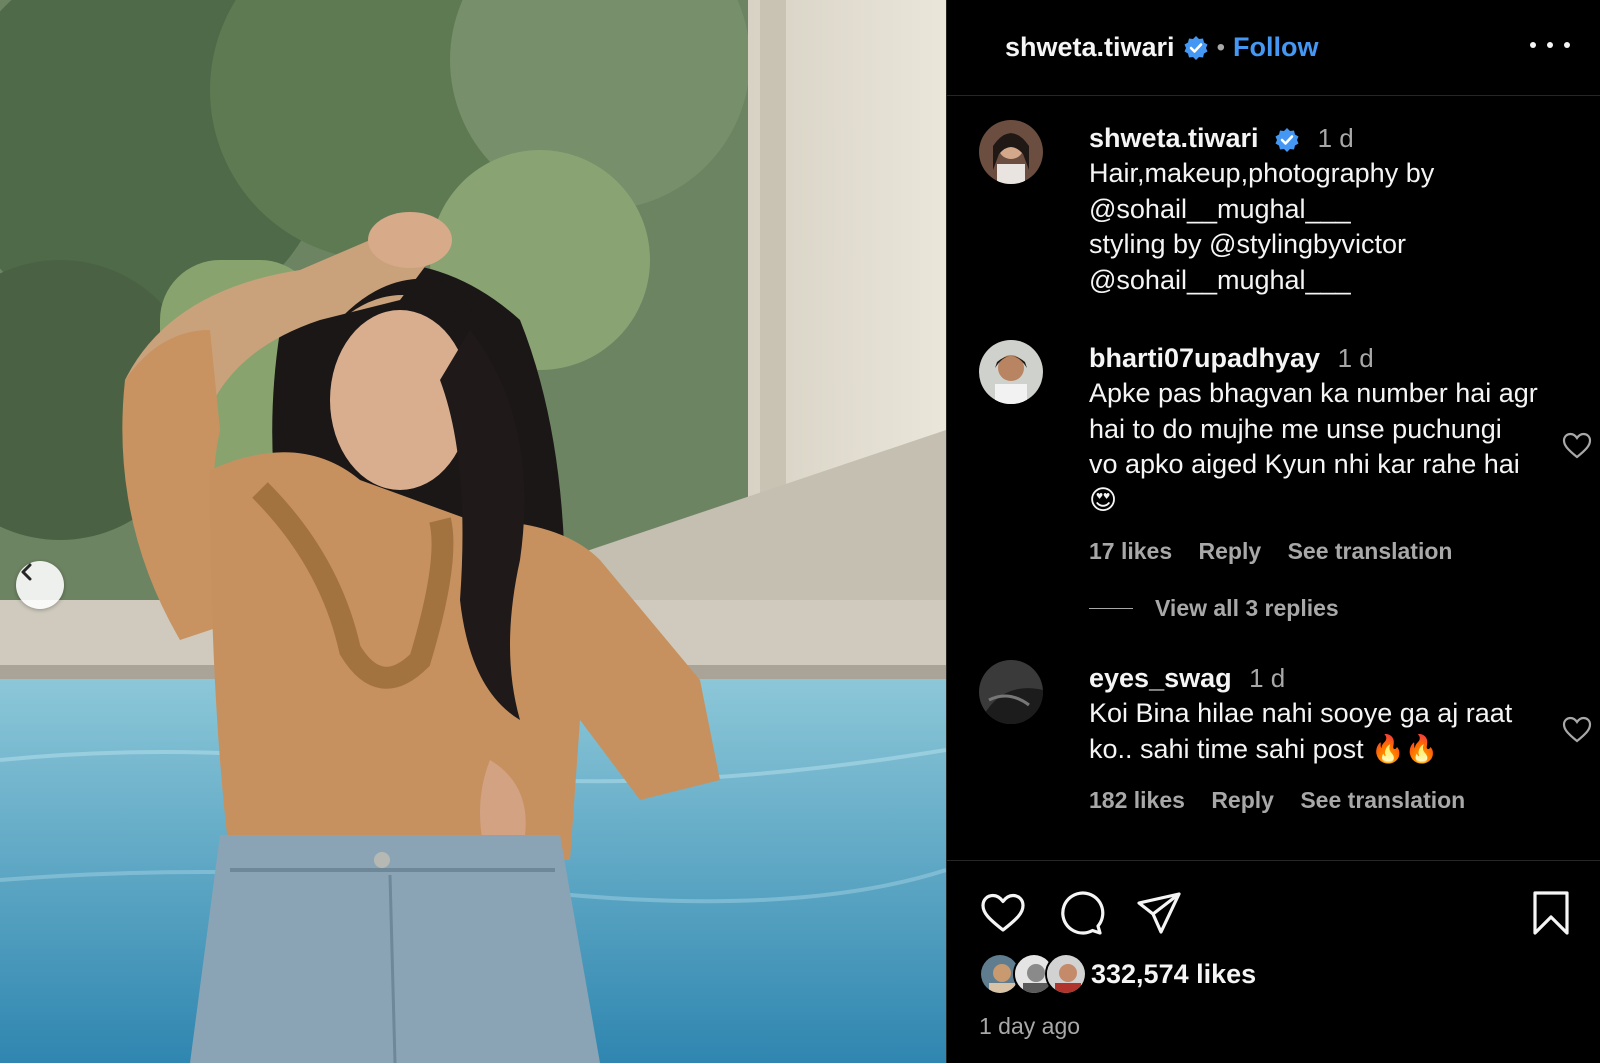  I want to click on comment-icon, so click(1081, 913).